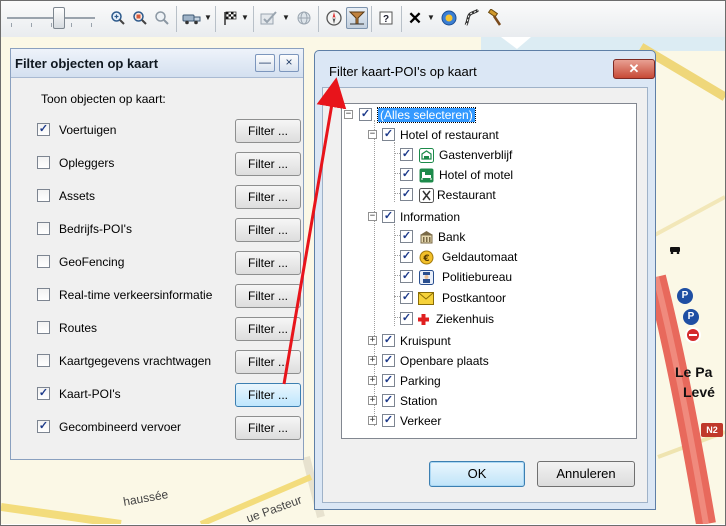 This screenshot has width=726, height=526. What do you see at coordinates (304, 18) in the screenshot?
I see `globe-icon` at bounding box center [304, 18].